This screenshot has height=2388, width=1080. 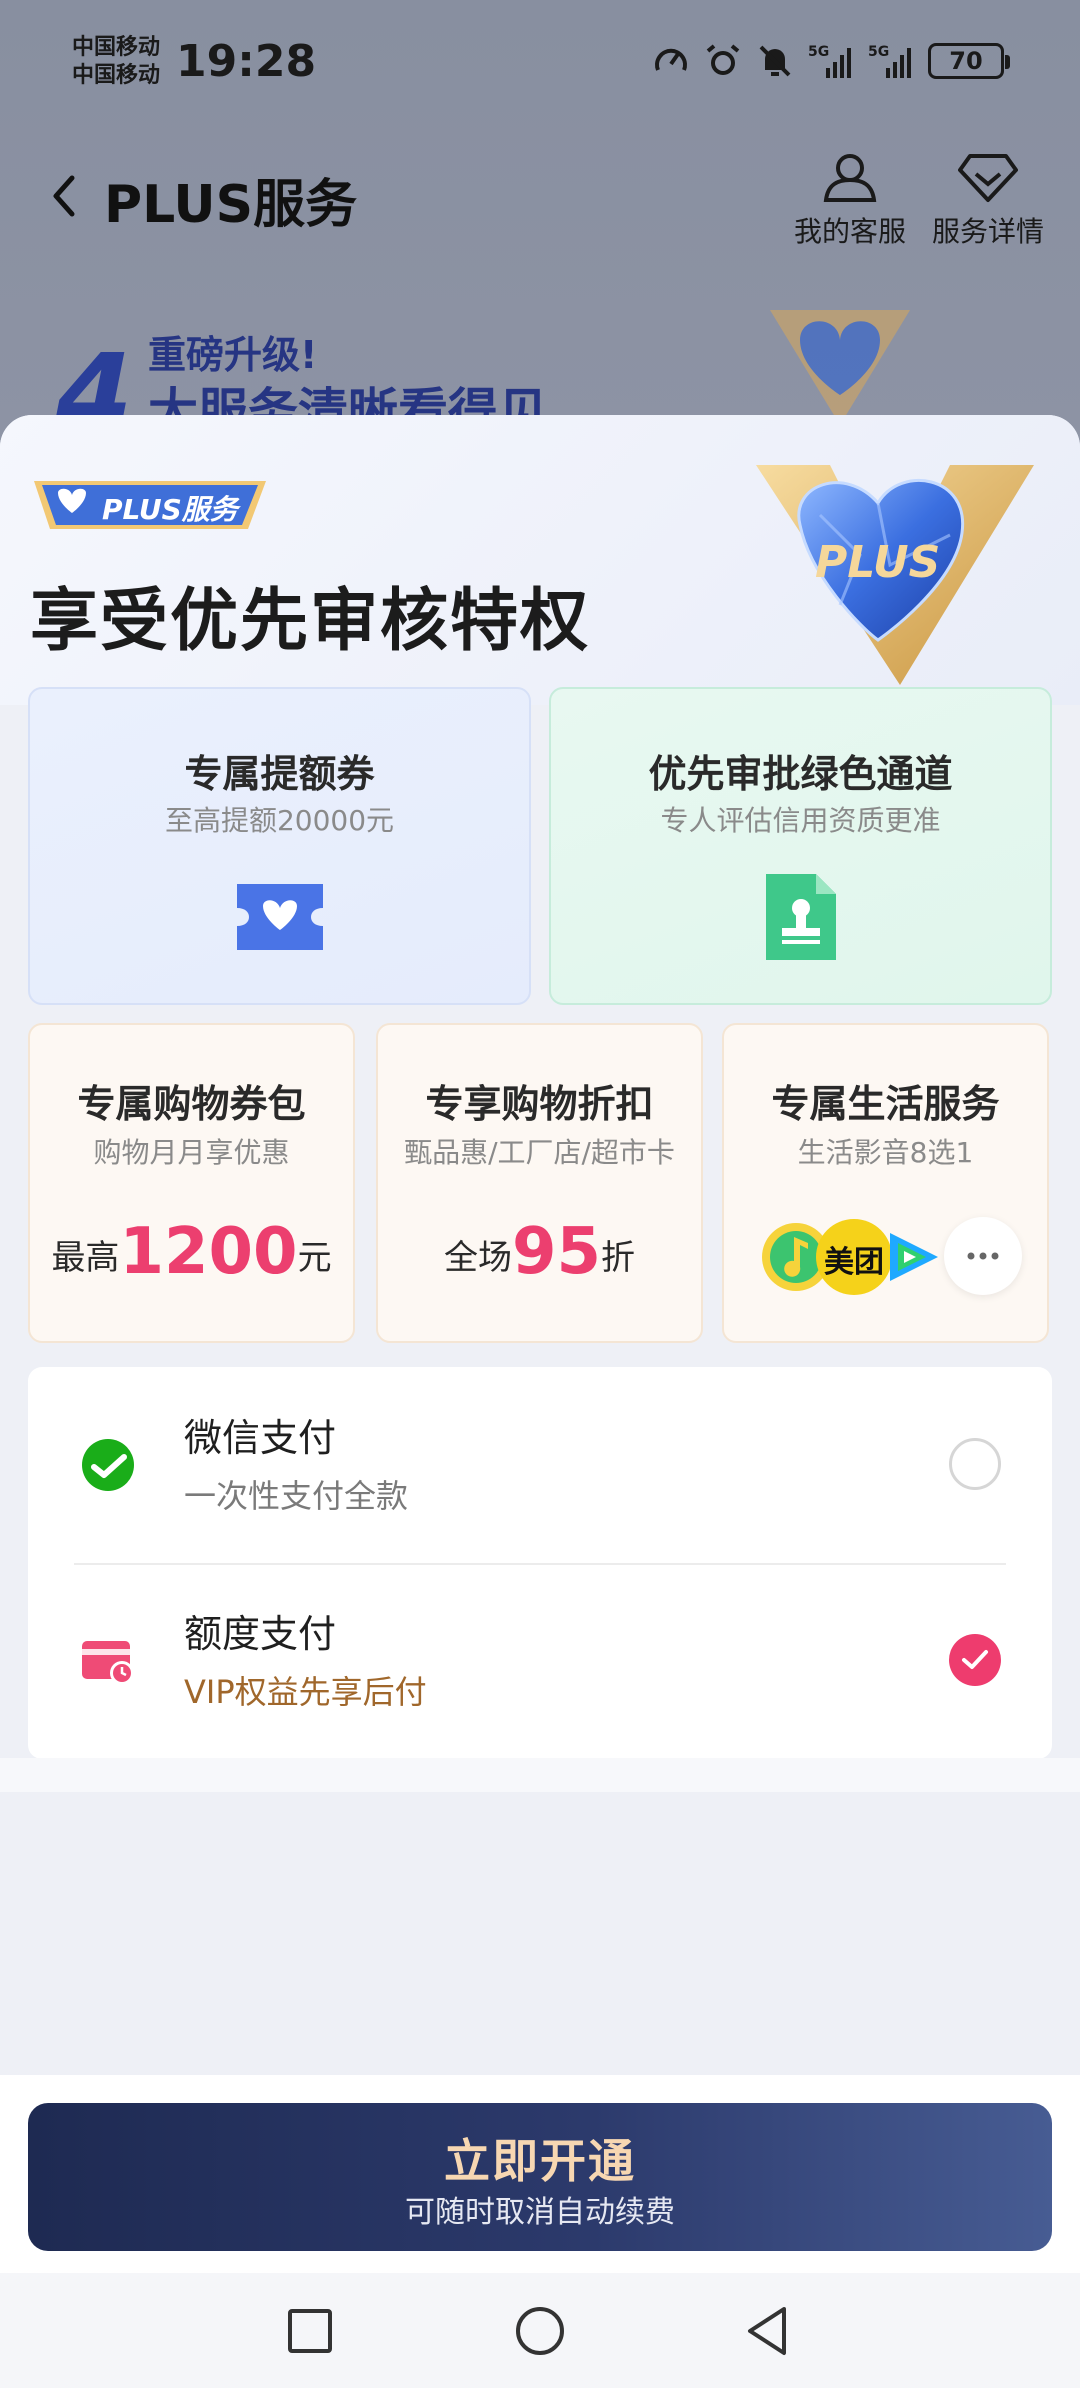 I want to click on carrier-labels: 中国移动 中国移动, so click(x=116, y=62).